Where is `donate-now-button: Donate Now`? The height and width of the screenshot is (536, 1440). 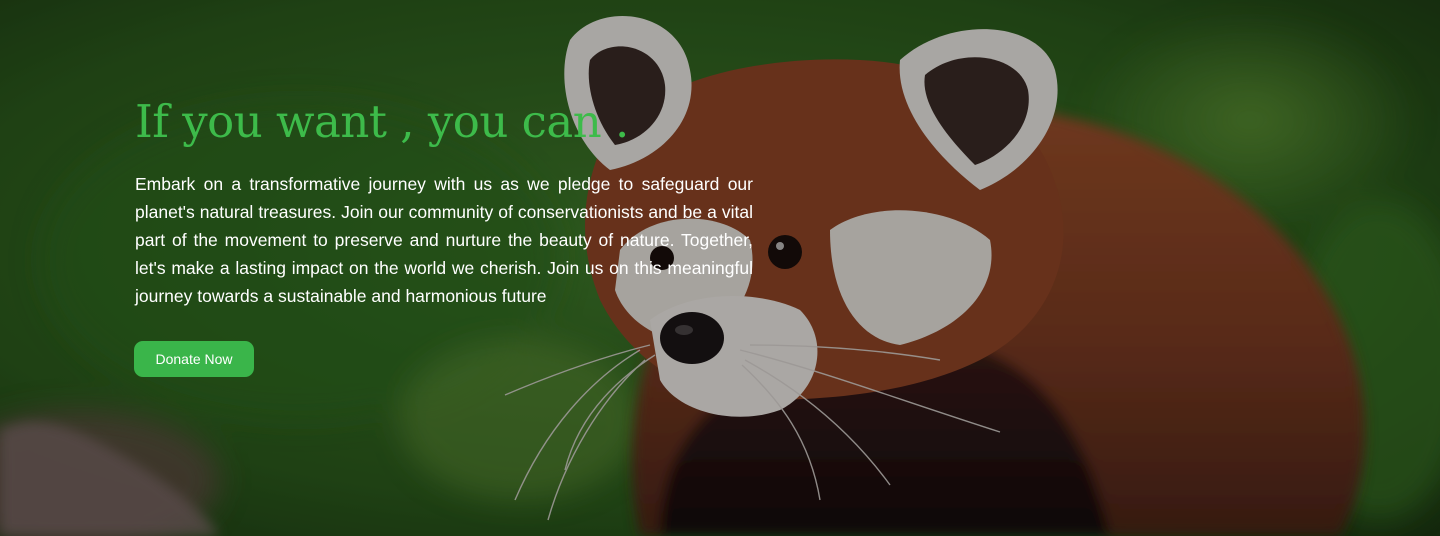 donate-now-button: Donate Now is located at coordinates (194, 359).